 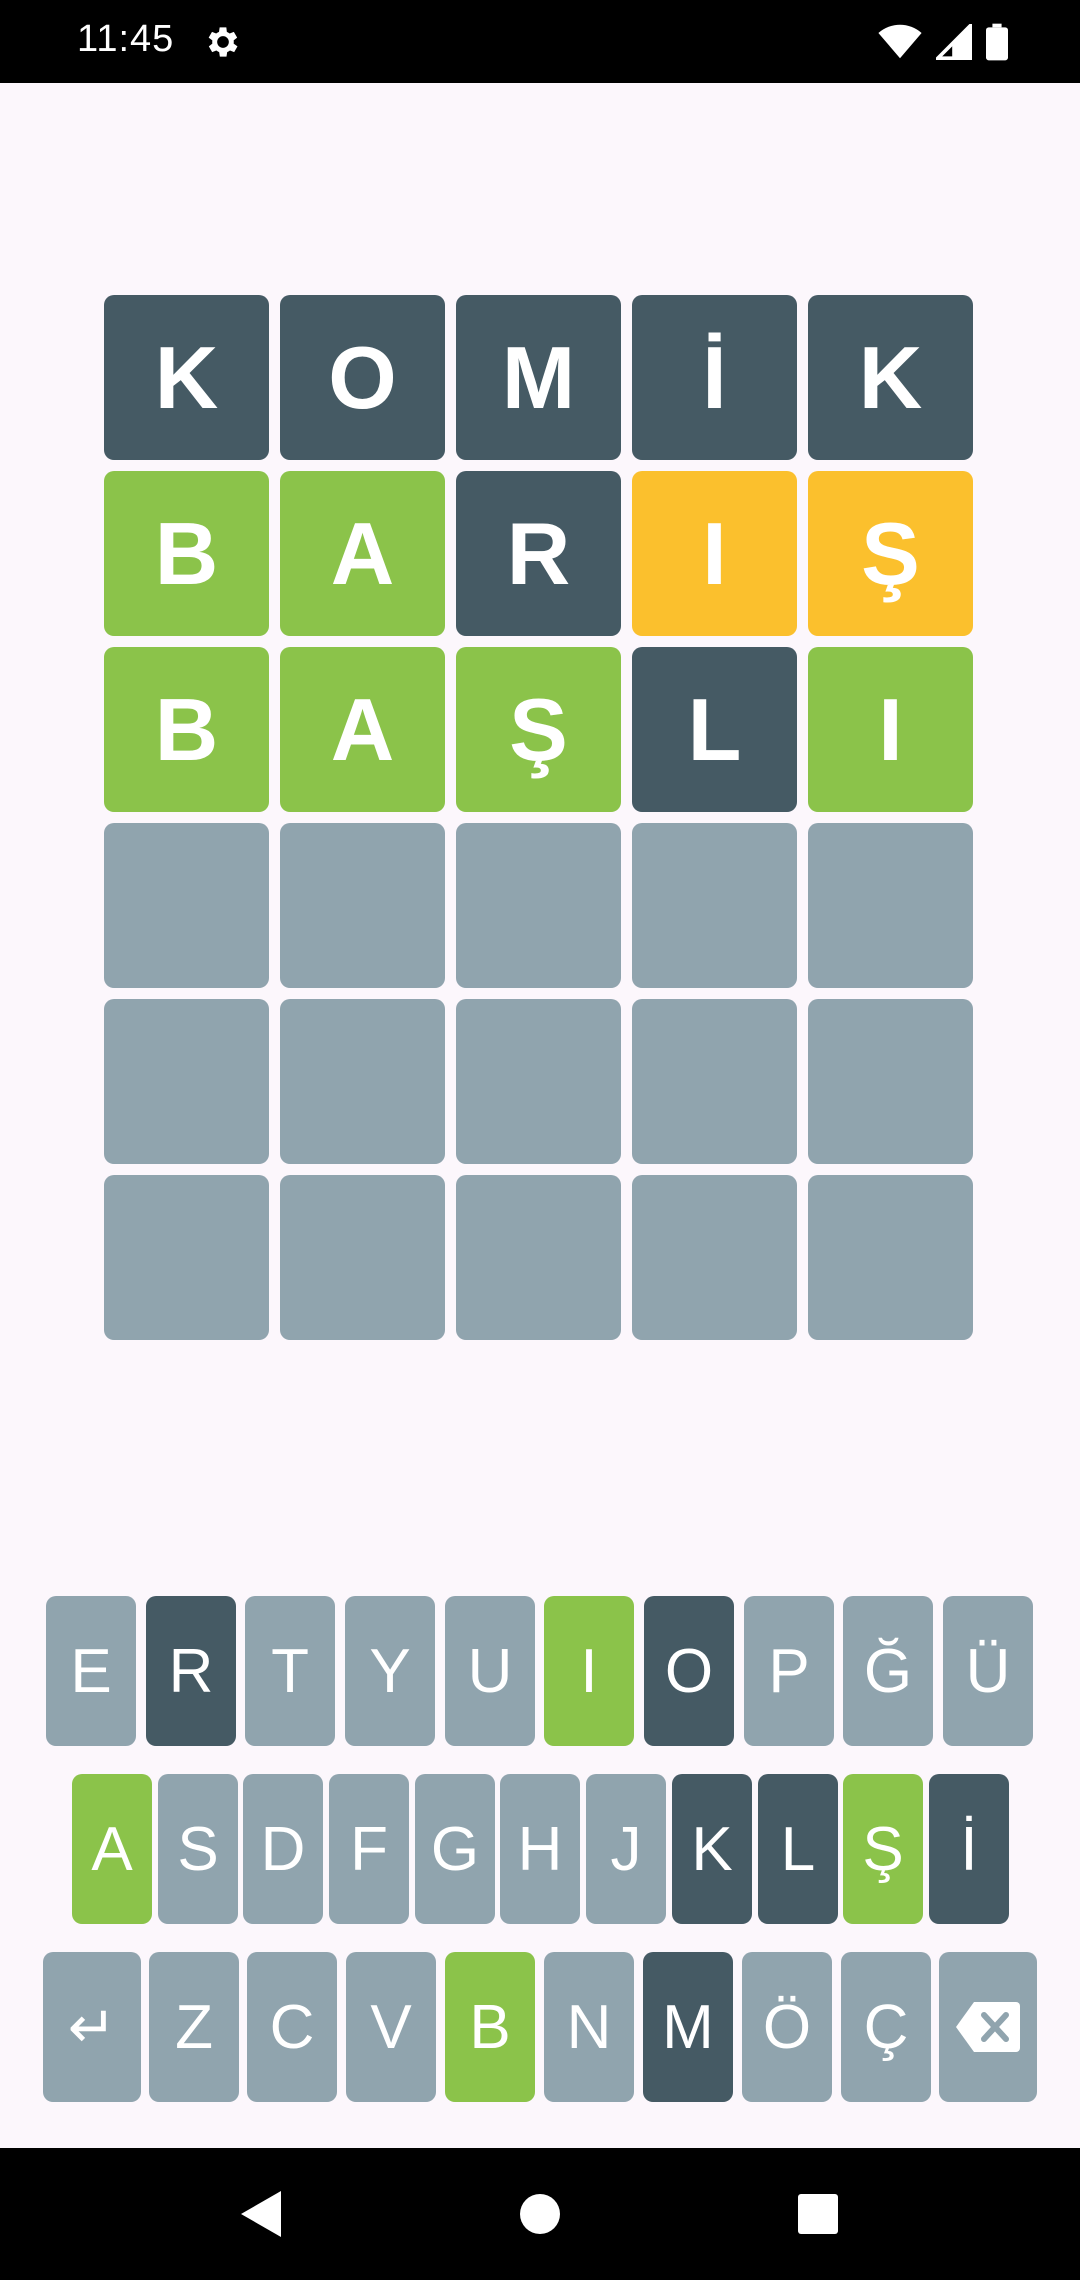 I want to click on key-label: O, so click(x=689, y=1671).